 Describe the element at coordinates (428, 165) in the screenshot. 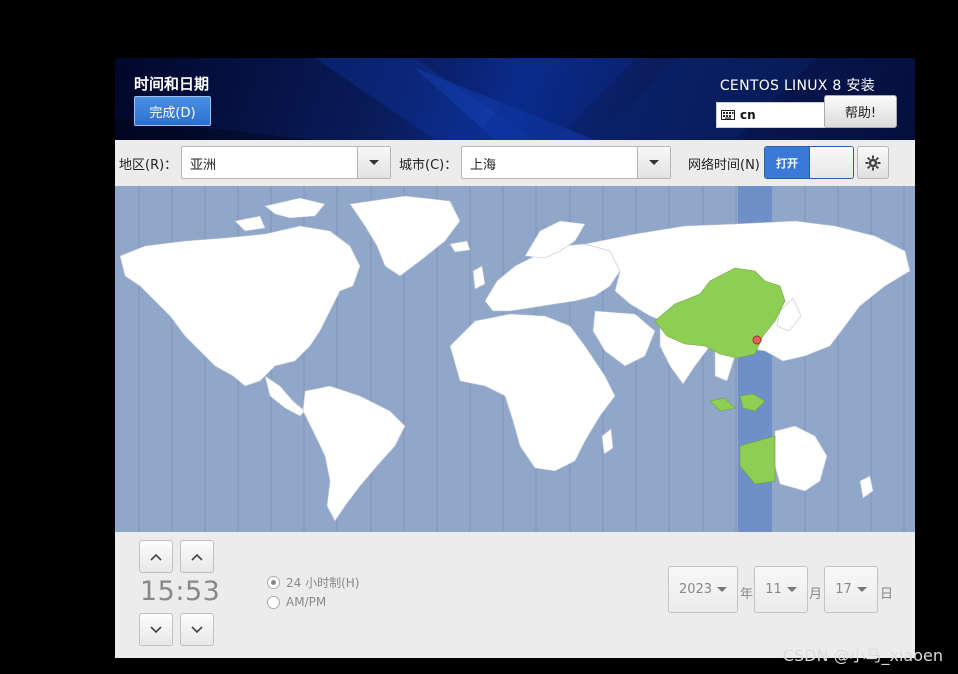

I see `city-label: 城市(C)：` at that location.